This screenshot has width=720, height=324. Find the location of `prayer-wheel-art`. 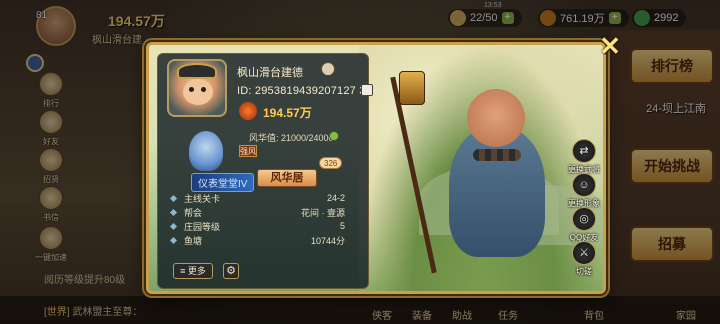

prayer-wheel-art is located at coordinates (412, 88).